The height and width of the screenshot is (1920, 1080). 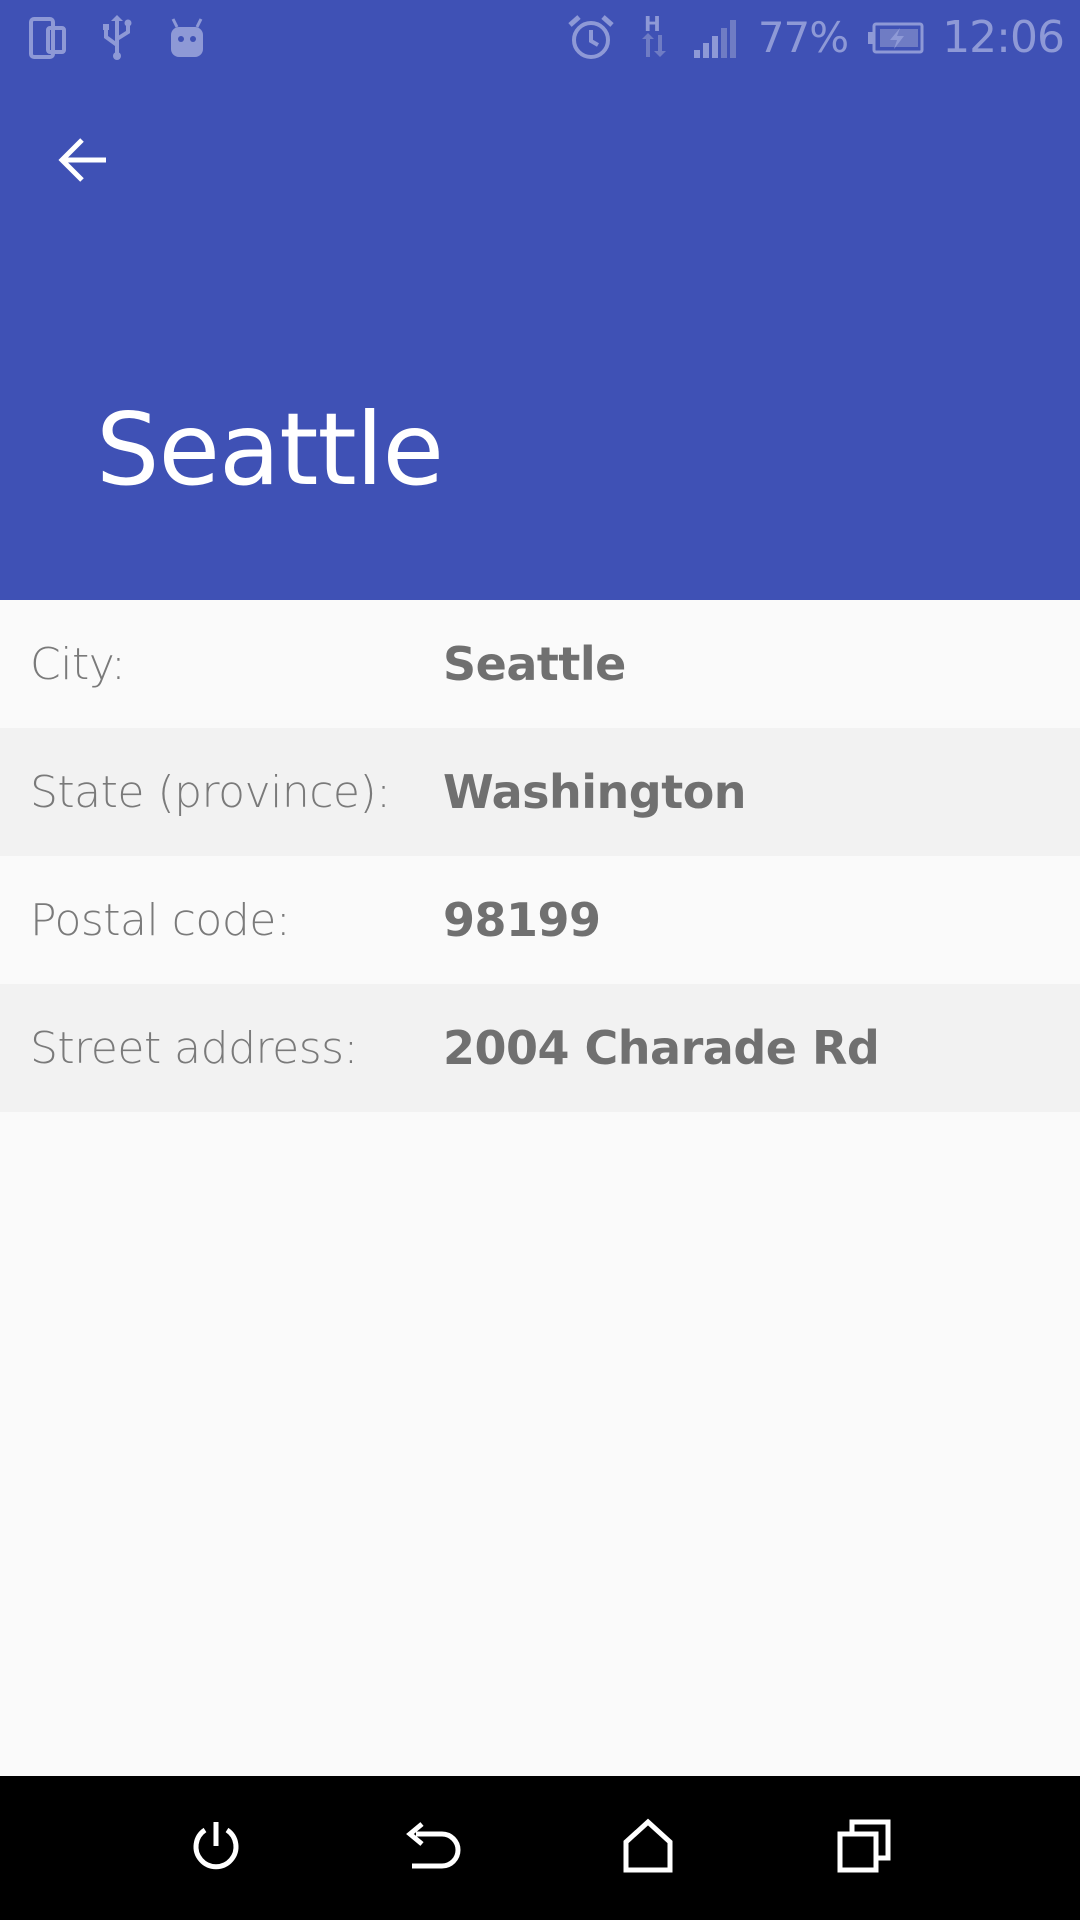 I want to click on screen-rotate-icon, so click(x=47, y=38).